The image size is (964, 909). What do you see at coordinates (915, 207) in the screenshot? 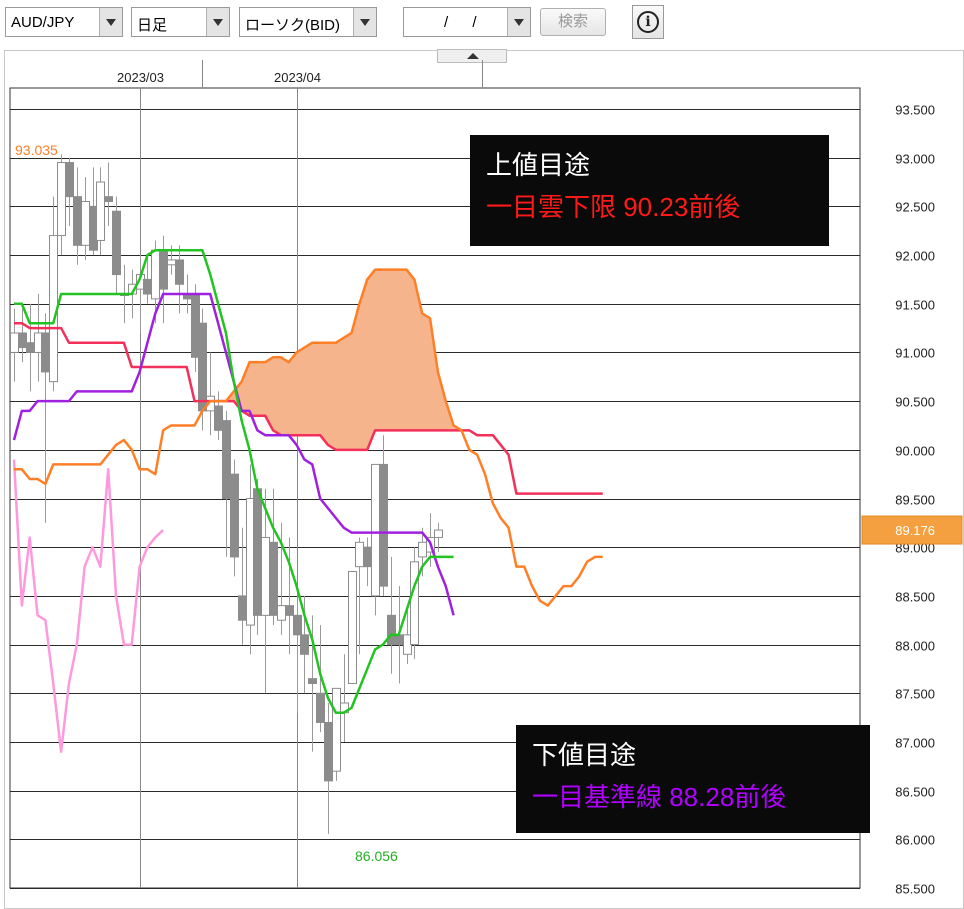
I see `y-tick-label: 92.500` at bounding box center [915, 207].